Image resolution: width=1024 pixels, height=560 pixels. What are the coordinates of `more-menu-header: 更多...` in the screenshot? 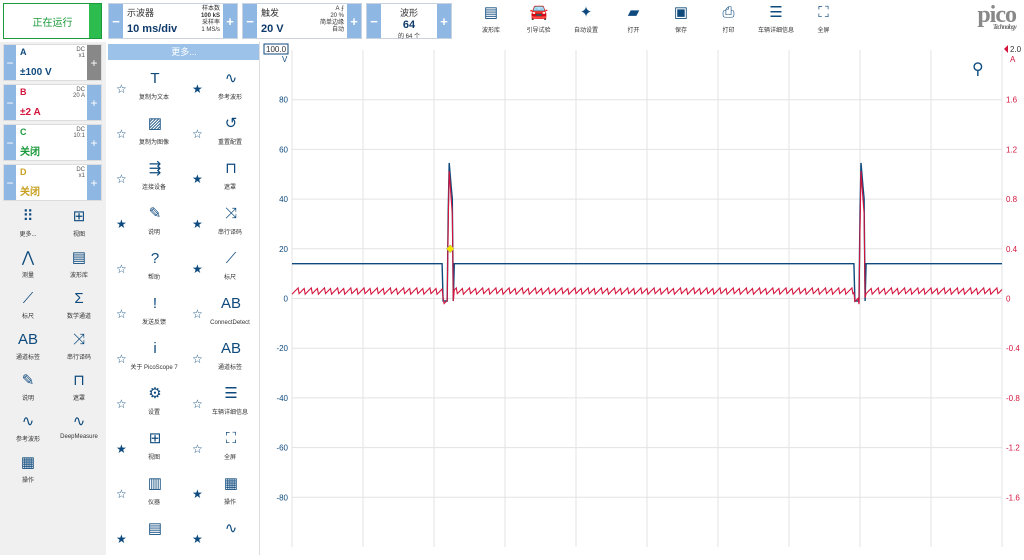 It's located at (183, 52).